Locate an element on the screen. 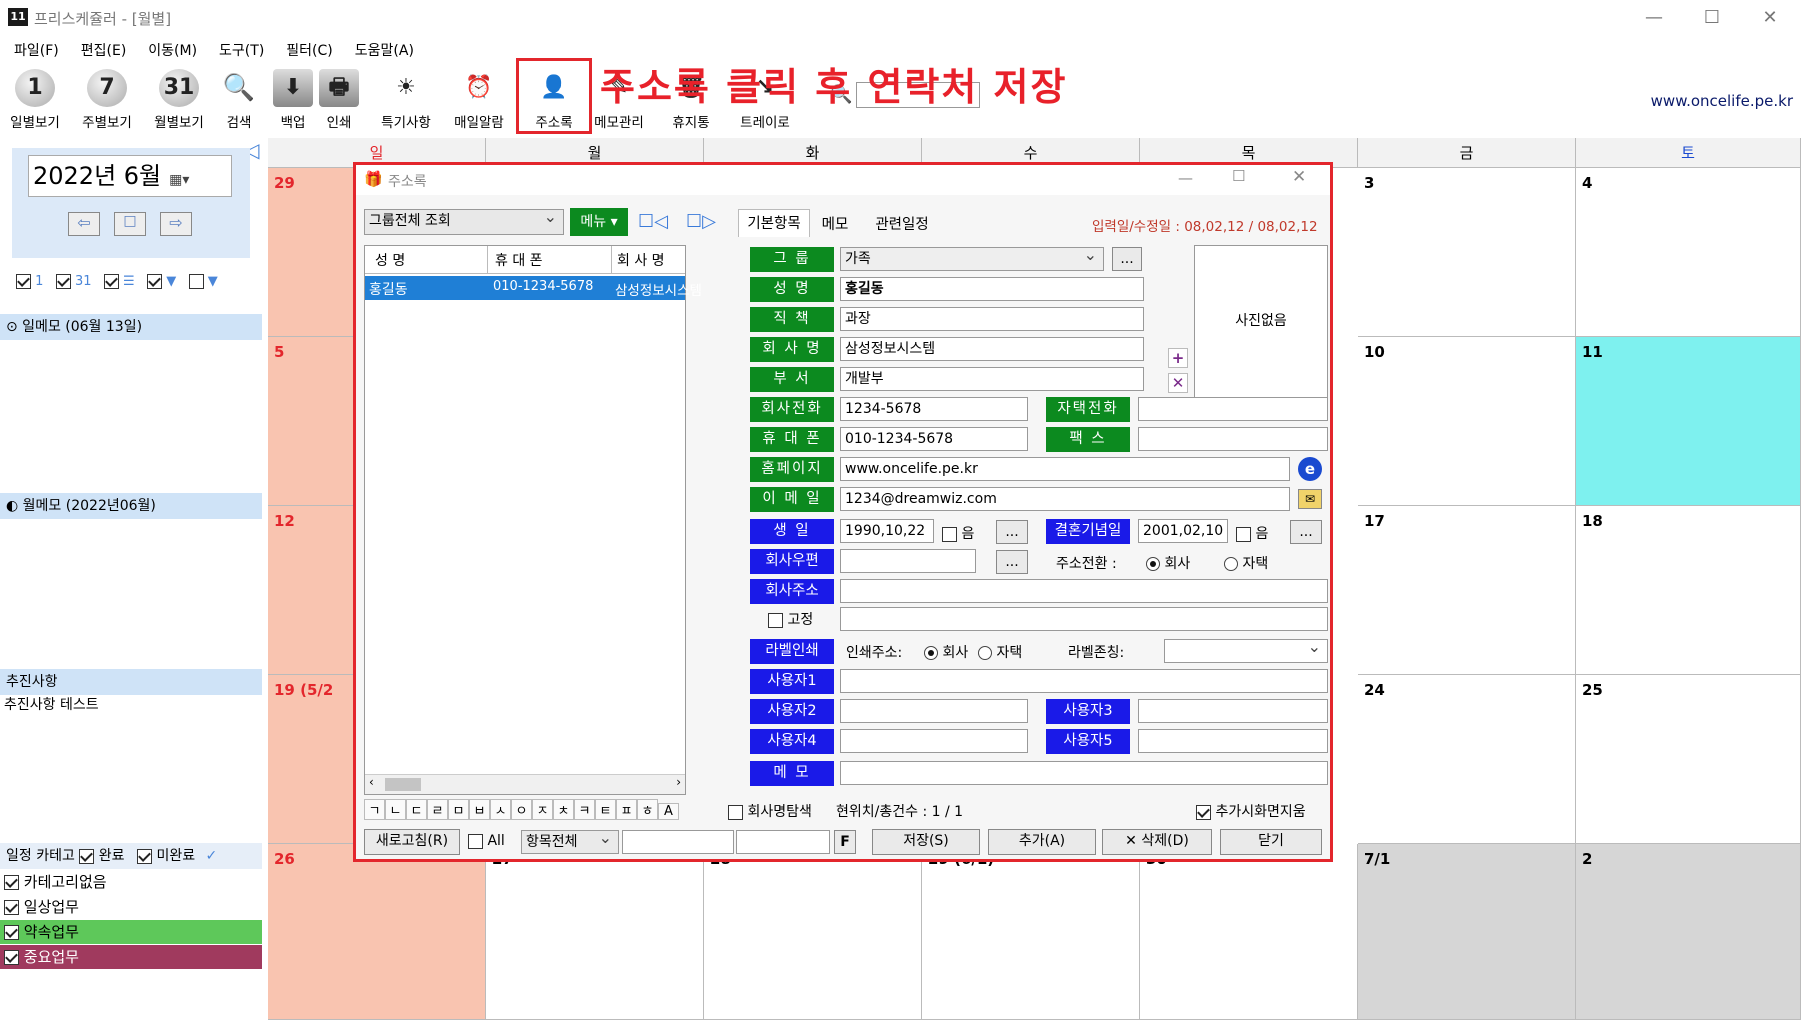  scroll-thumb is located at coordinates (403, 784).